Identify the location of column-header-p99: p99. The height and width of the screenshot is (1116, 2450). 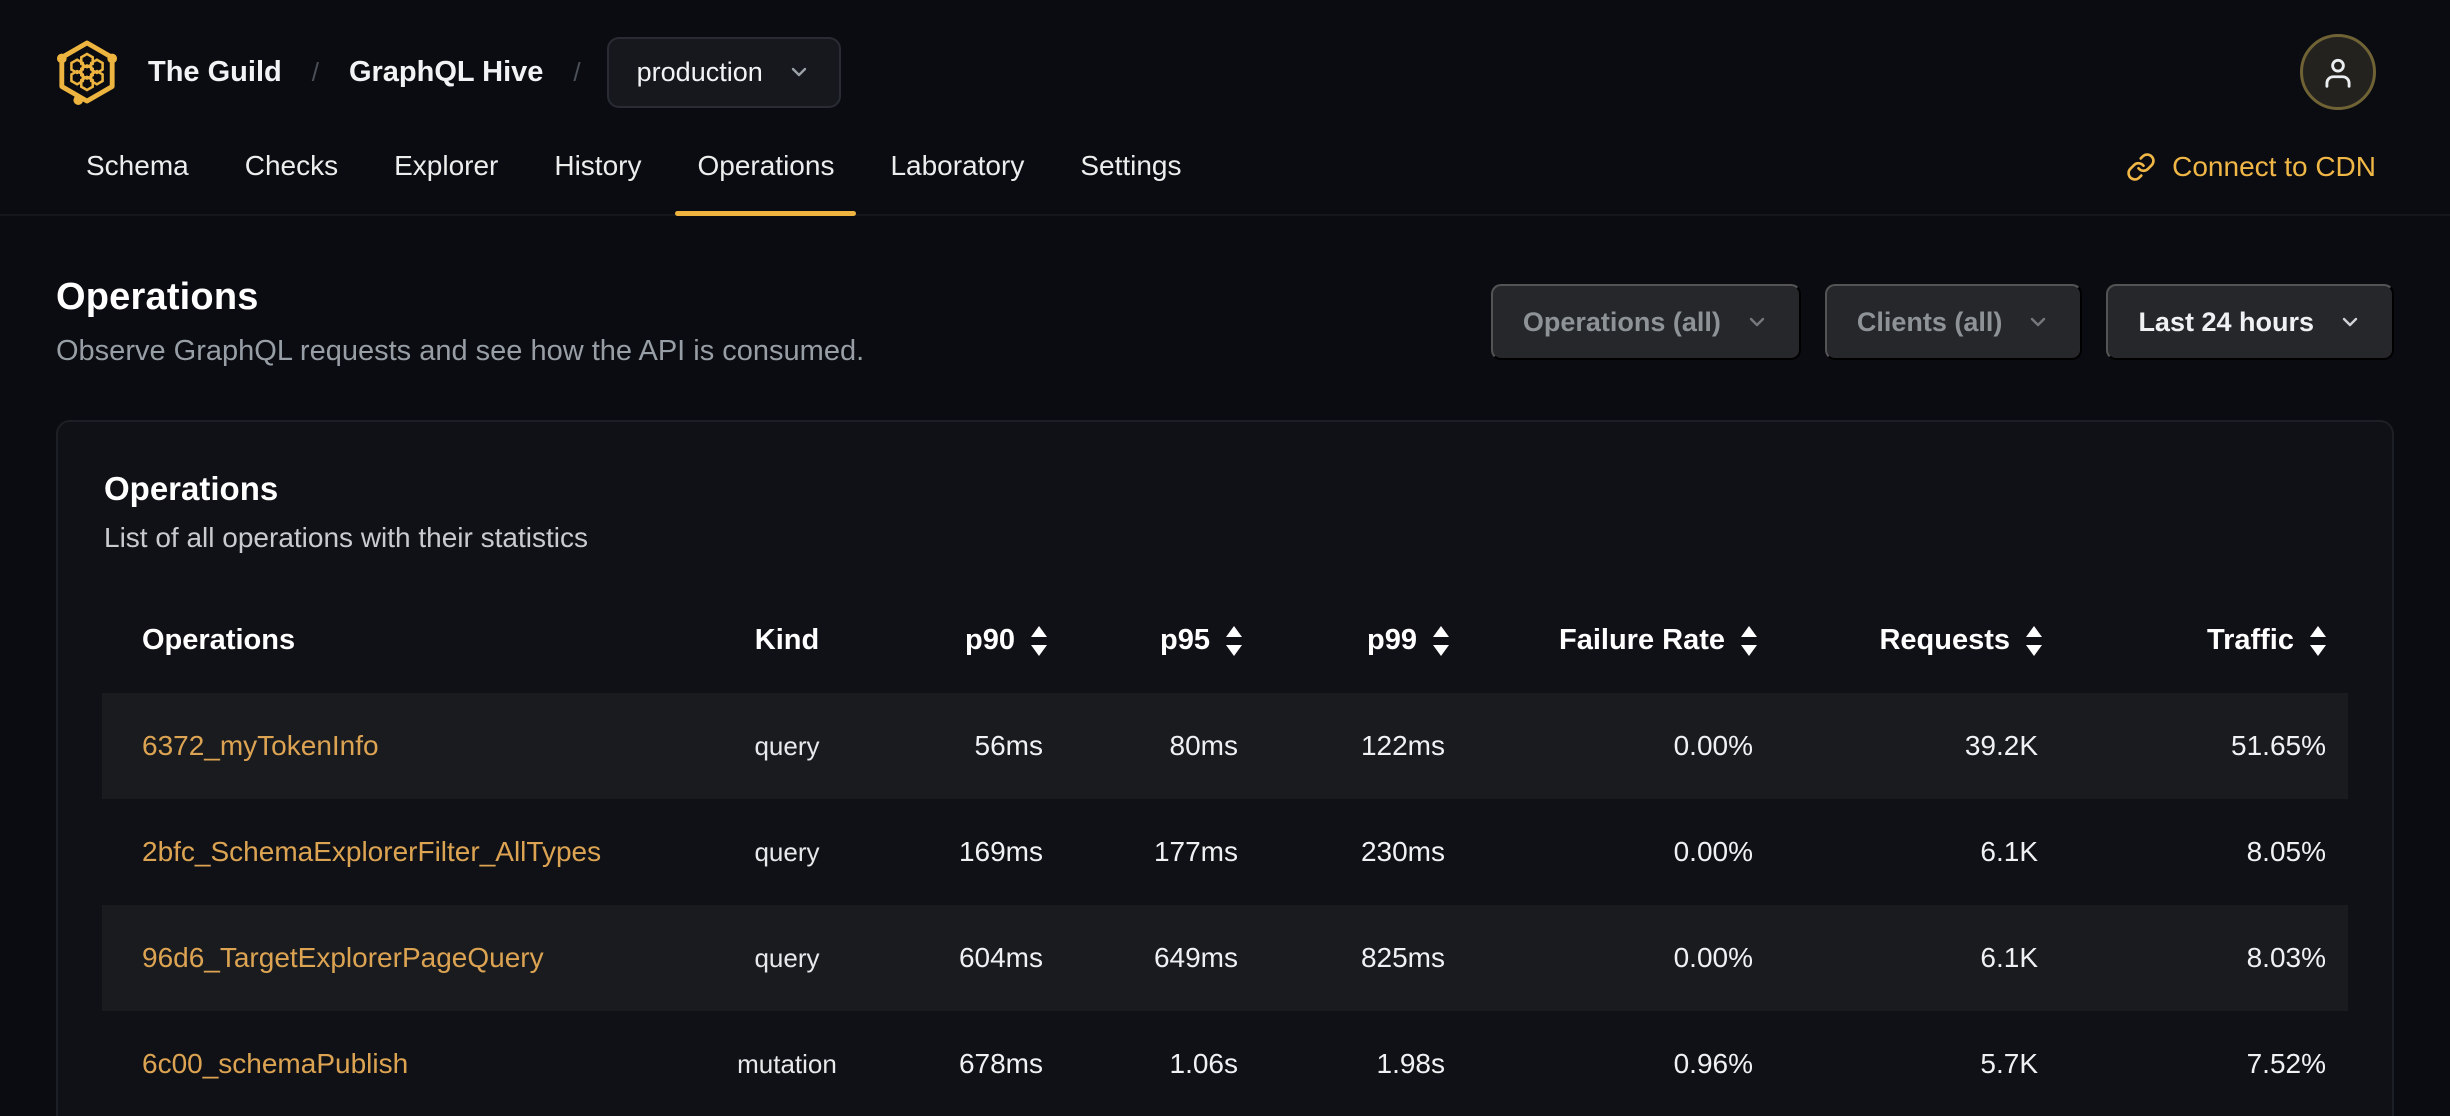
(1345, 643).